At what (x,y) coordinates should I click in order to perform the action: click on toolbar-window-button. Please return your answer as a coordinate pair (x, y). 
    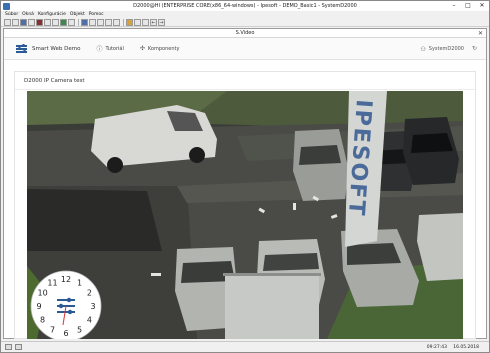
    Looking at the image, I should click on (116, 22).